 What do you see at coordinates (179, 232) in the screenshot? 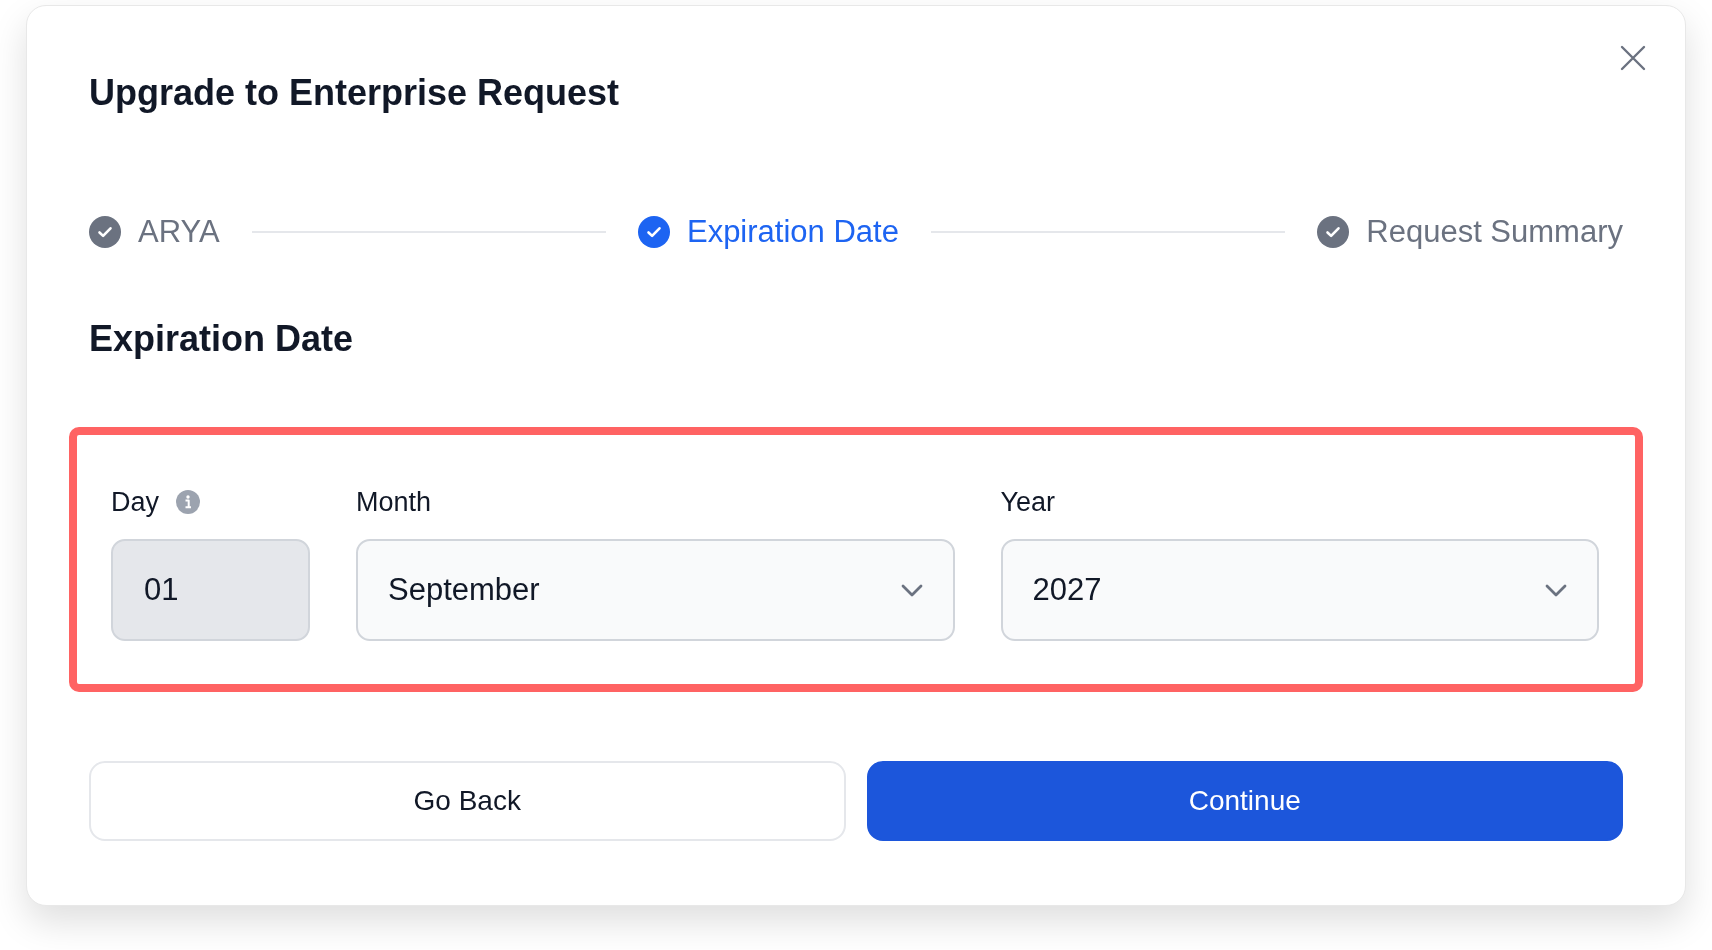
I see `step-label: ARYA` at bounding box center [179, 232].